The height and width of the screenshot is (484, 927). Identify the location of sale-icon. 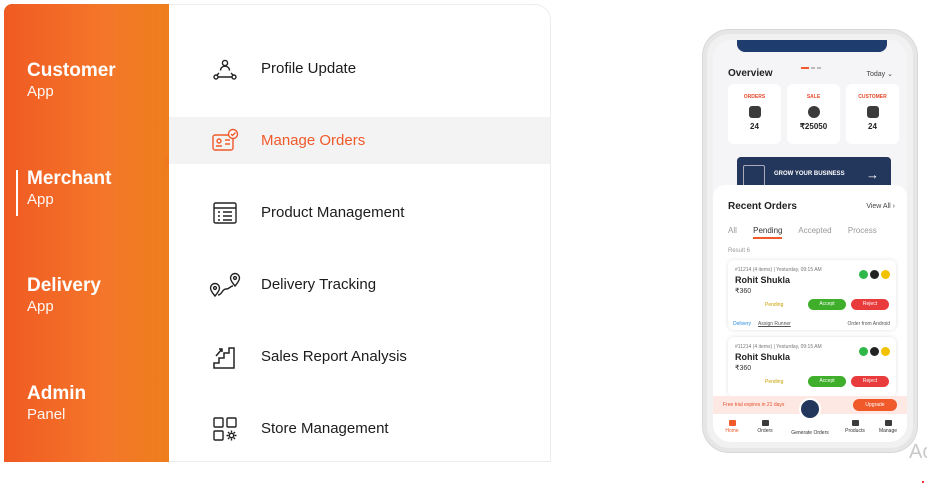
(813, 112).